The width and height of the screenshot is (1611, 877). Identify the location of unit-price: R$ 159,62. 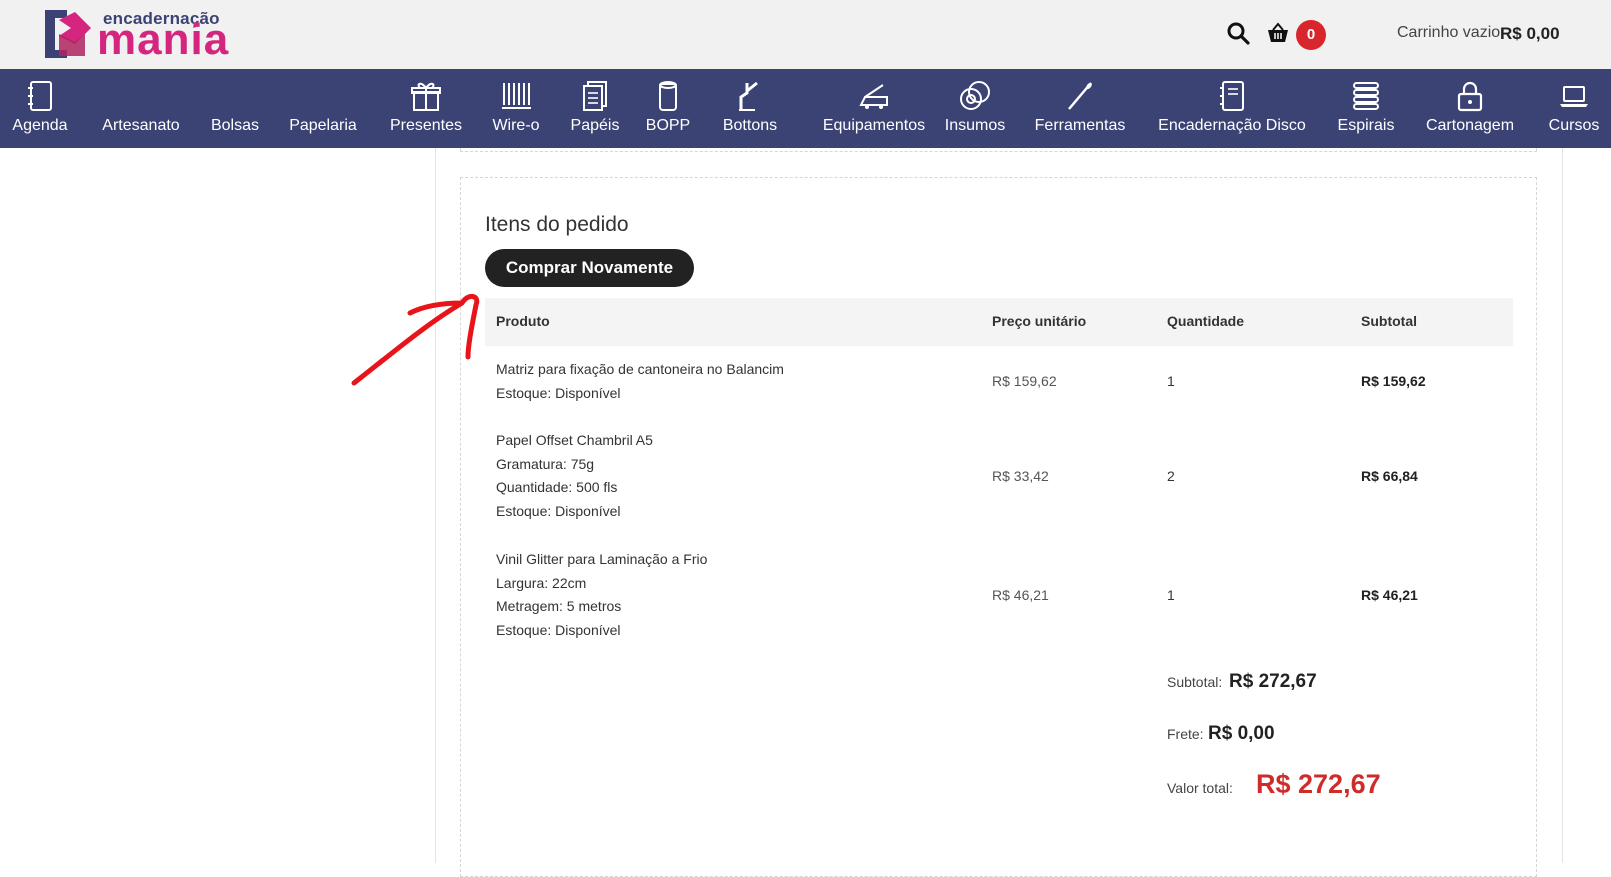
(1024, 381).